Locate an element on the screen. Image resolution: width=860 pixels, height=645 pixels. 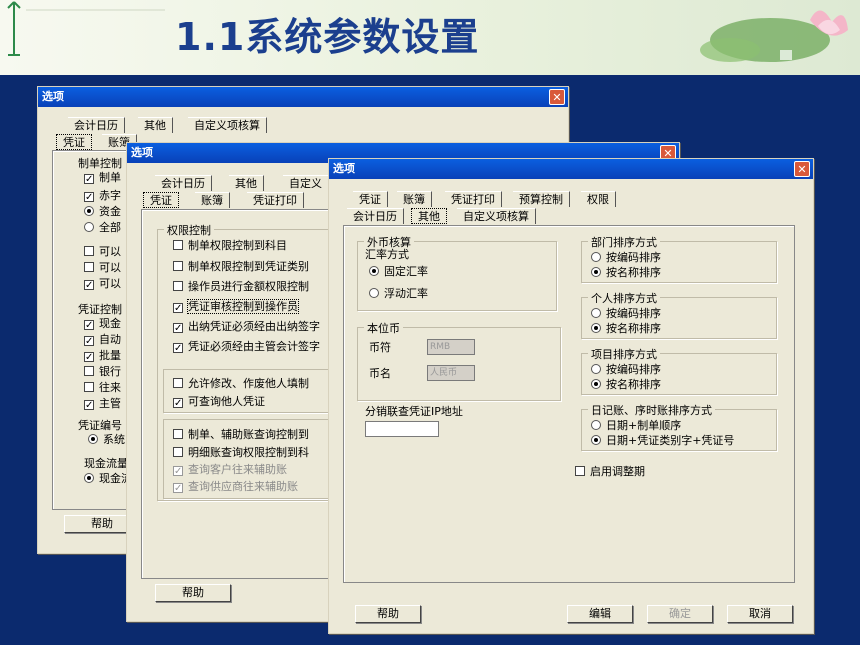
checkbox-item: ✓ 出纳凭证必须经由出纳签字 is located at coordinates (246, 327).